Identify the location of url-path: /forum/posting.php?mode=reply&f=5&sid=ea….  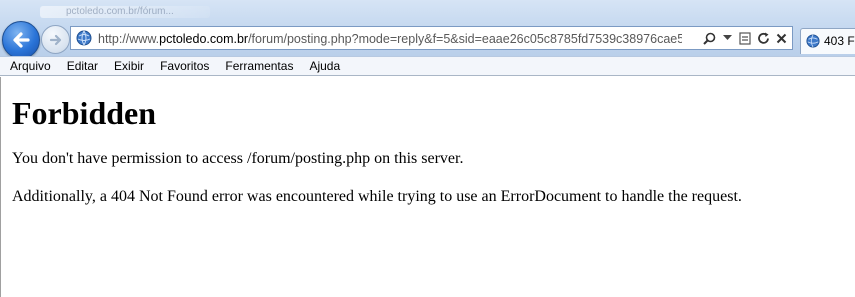
(465, 39).